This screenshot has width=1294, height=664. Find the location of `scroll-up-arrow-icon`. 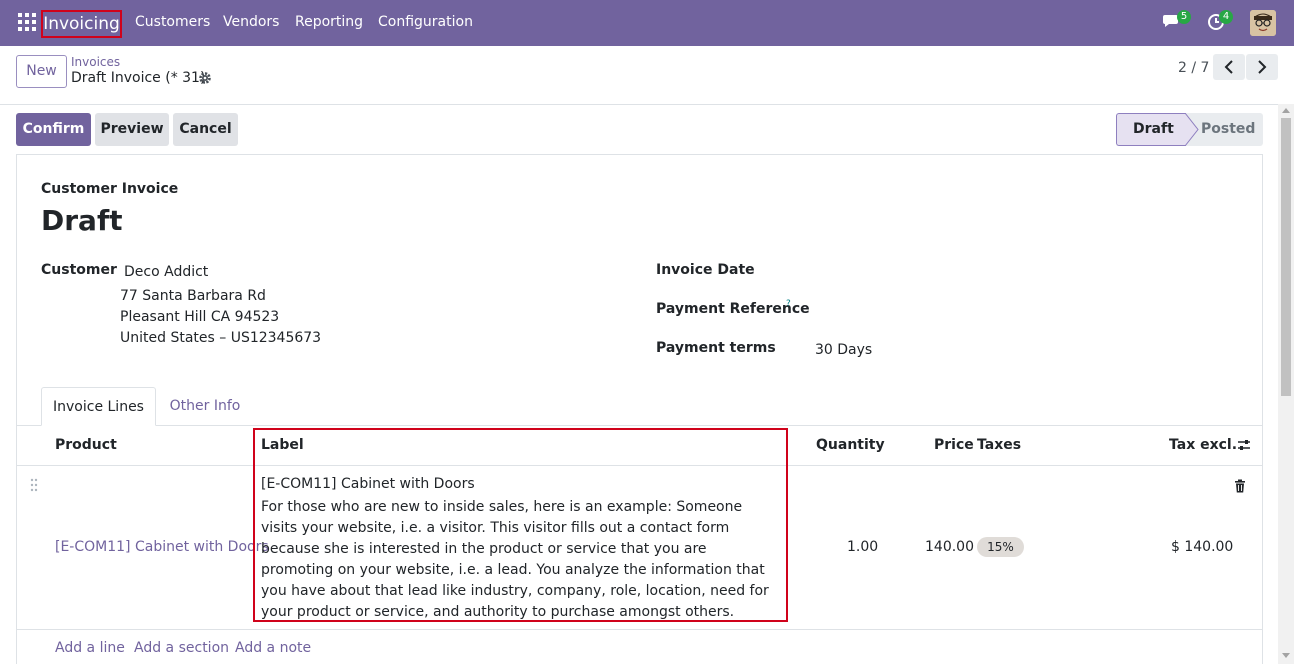

scroll-up-arrow-icon is located at coordinates (1286, 110).